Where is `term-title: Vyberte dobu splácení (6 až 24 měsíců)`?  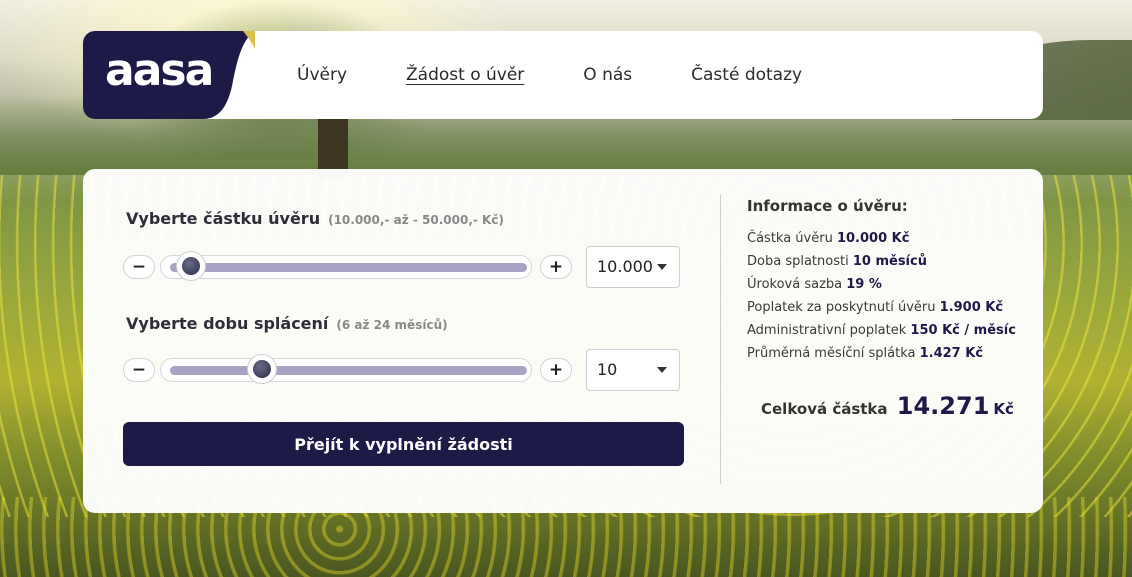
term-title: Vyberte dobu splácení (6 až 24 měsíců) is located at coordinates (287, 323).